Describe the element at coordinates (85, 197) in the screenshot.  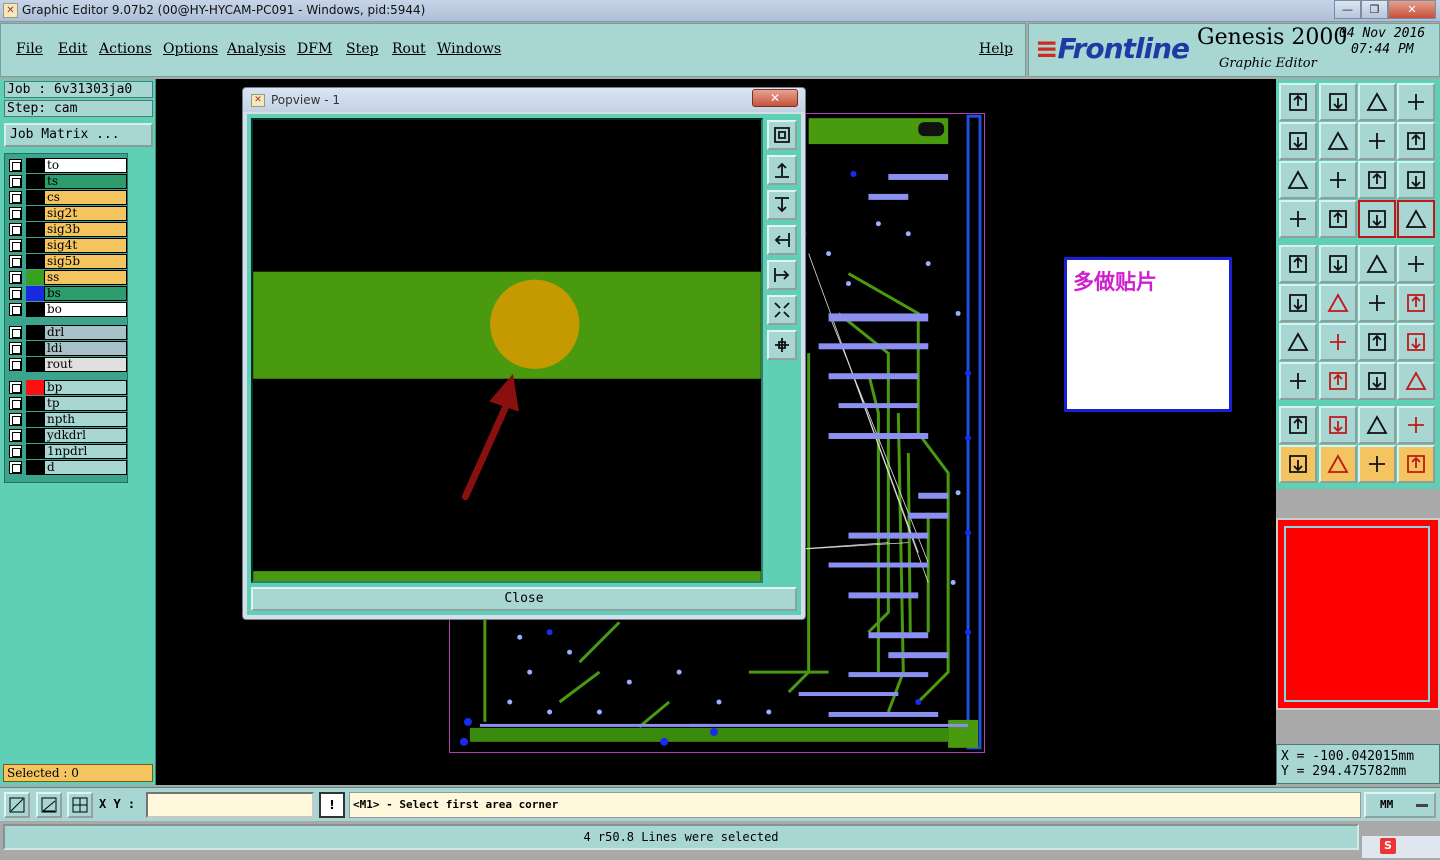
I see `layer-name: cs` at that location.